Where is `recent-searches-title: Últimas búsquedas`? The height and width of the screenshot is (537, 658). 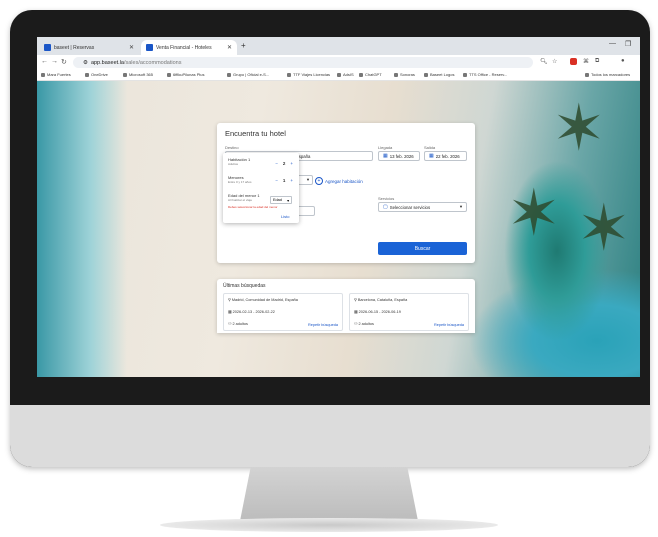
recent-searches-title: Últimas búsquedas is located at coordinates (244, 286).